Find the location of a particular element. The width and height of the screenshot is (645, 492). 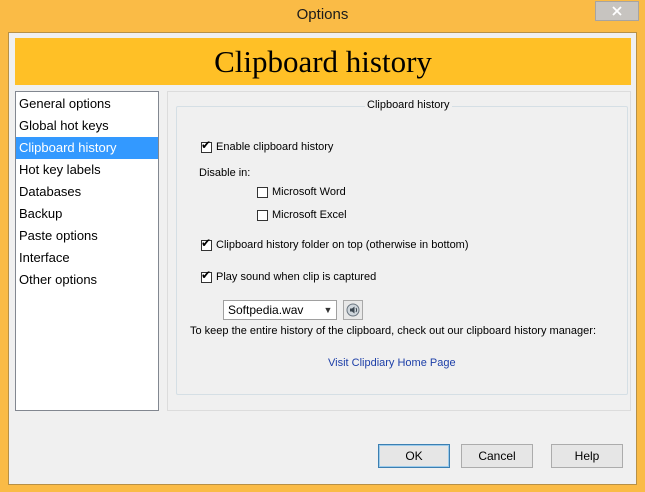

disable-excel-checkbox is located at coordinates (262, 215).